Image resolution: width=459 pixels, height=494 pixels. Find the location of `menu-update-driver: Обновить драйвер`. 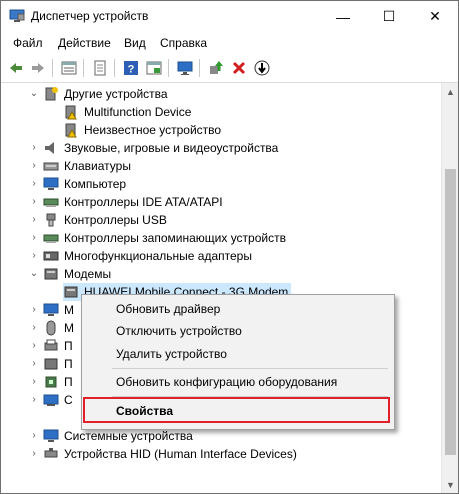

menu-update-driver: Обновить драйвер is located at coordinates (168, 309).